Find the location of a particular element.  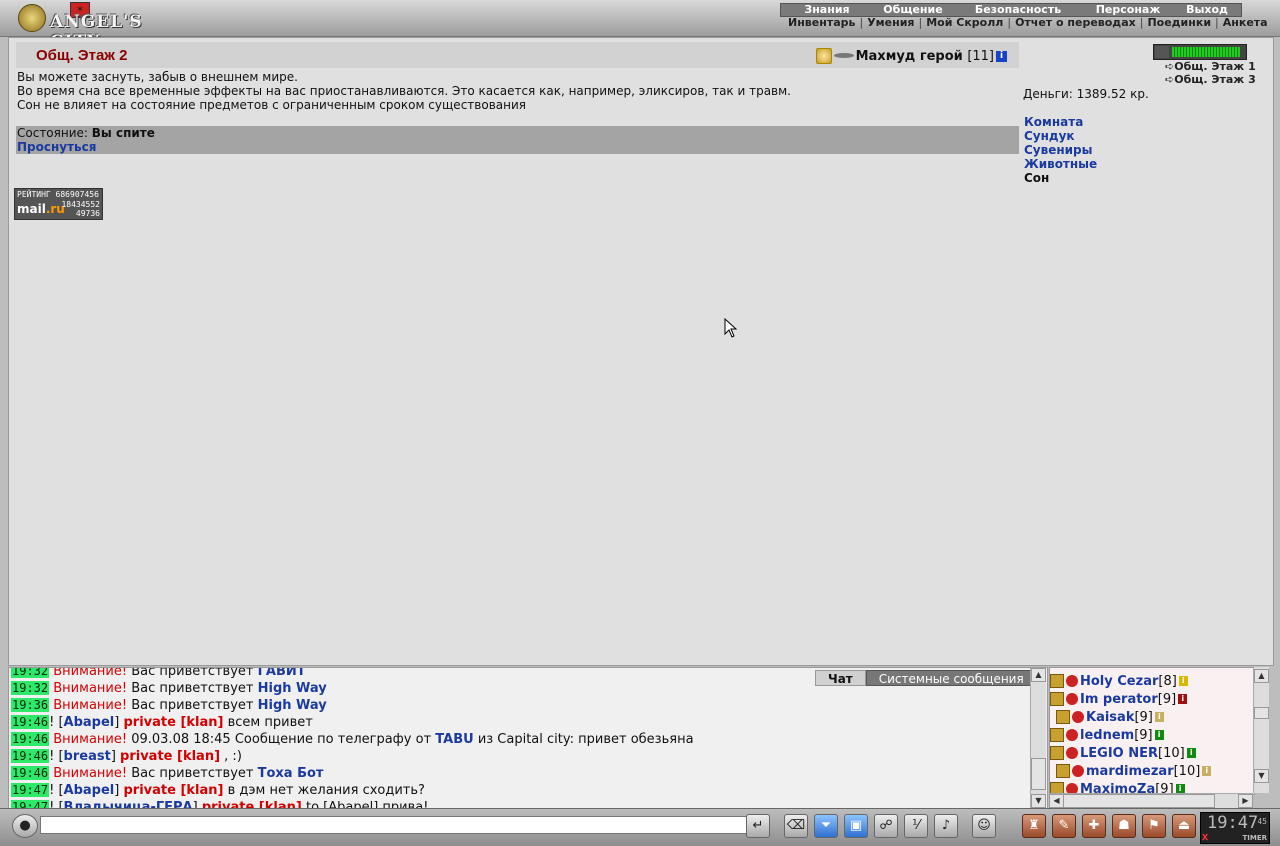

sound-icon: ♪ is located at coordinates (946, 826).